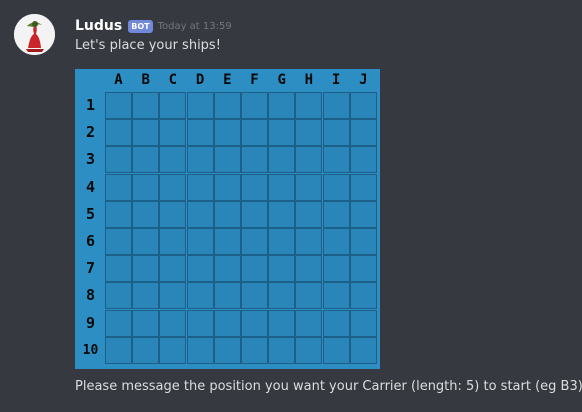  I want to click on bot-avatar, so click(34, 34).